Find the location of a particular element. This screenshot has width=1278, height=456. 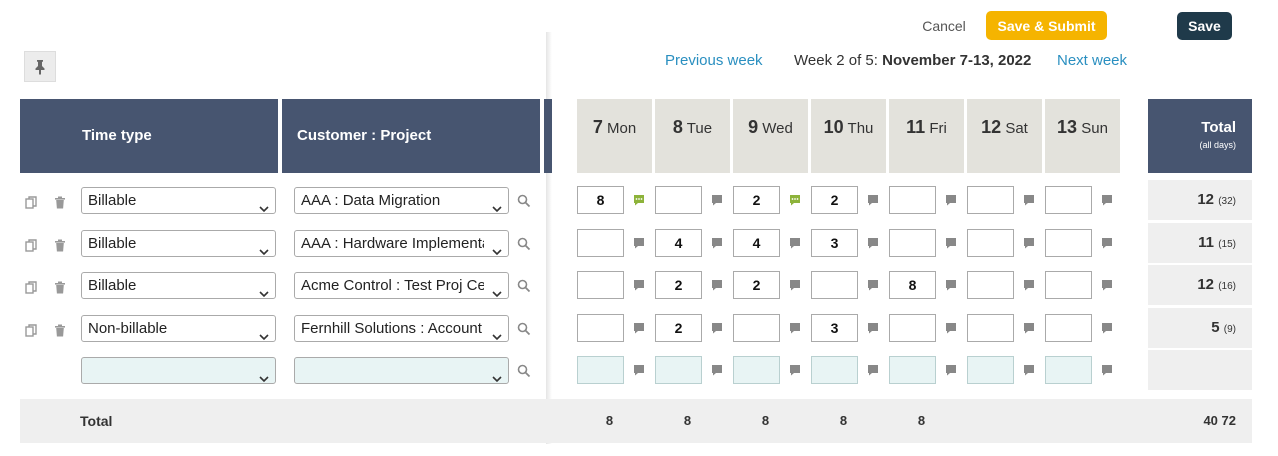

hours-input-thu: 2 is located at coordinates (834, 200).